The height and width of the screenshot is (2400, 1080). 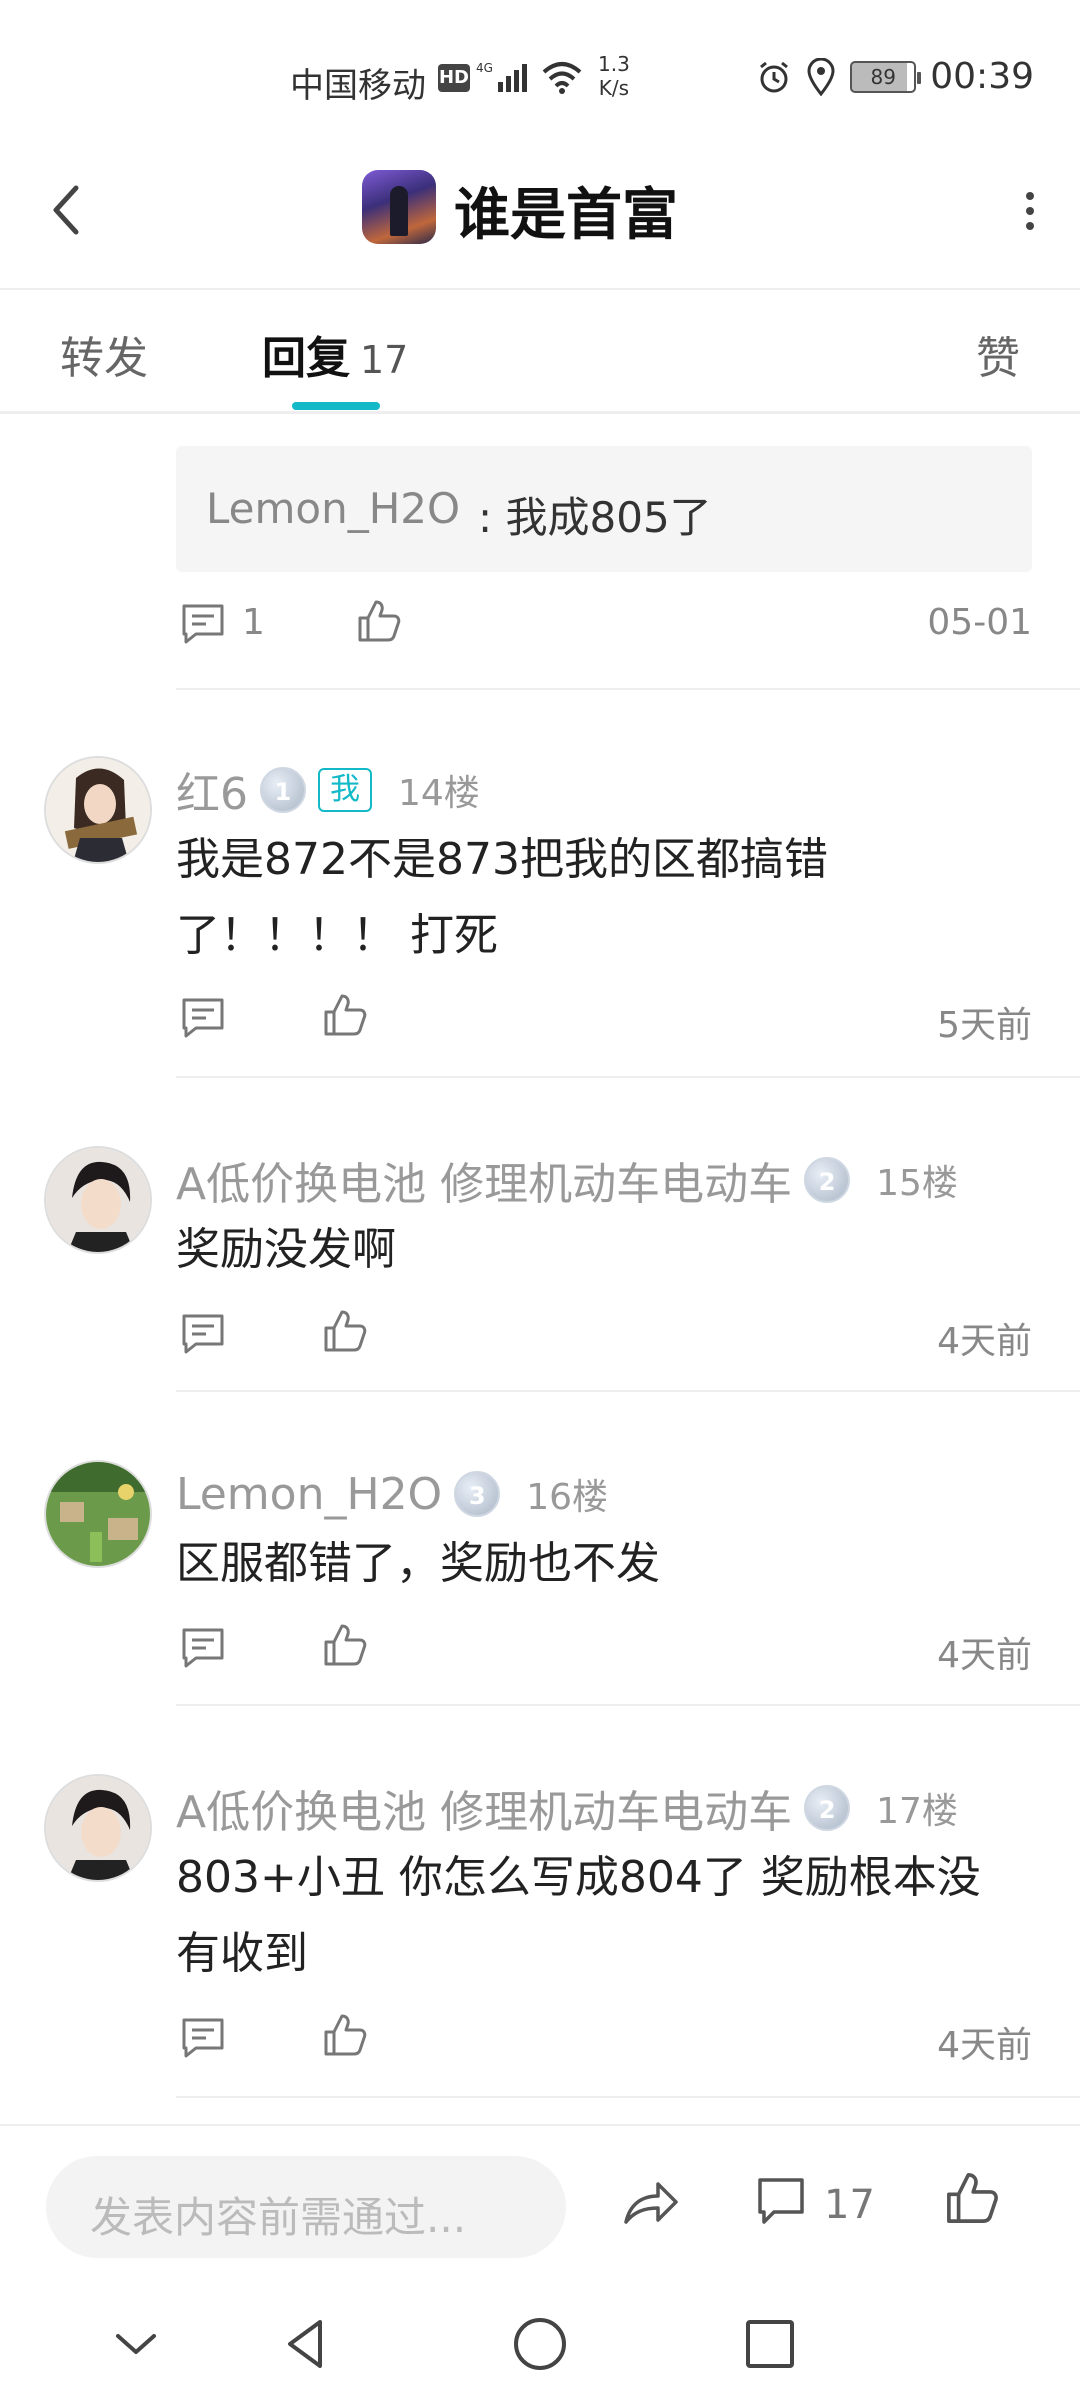 I want to click on alarm-icon, so click(x=774, y=76).